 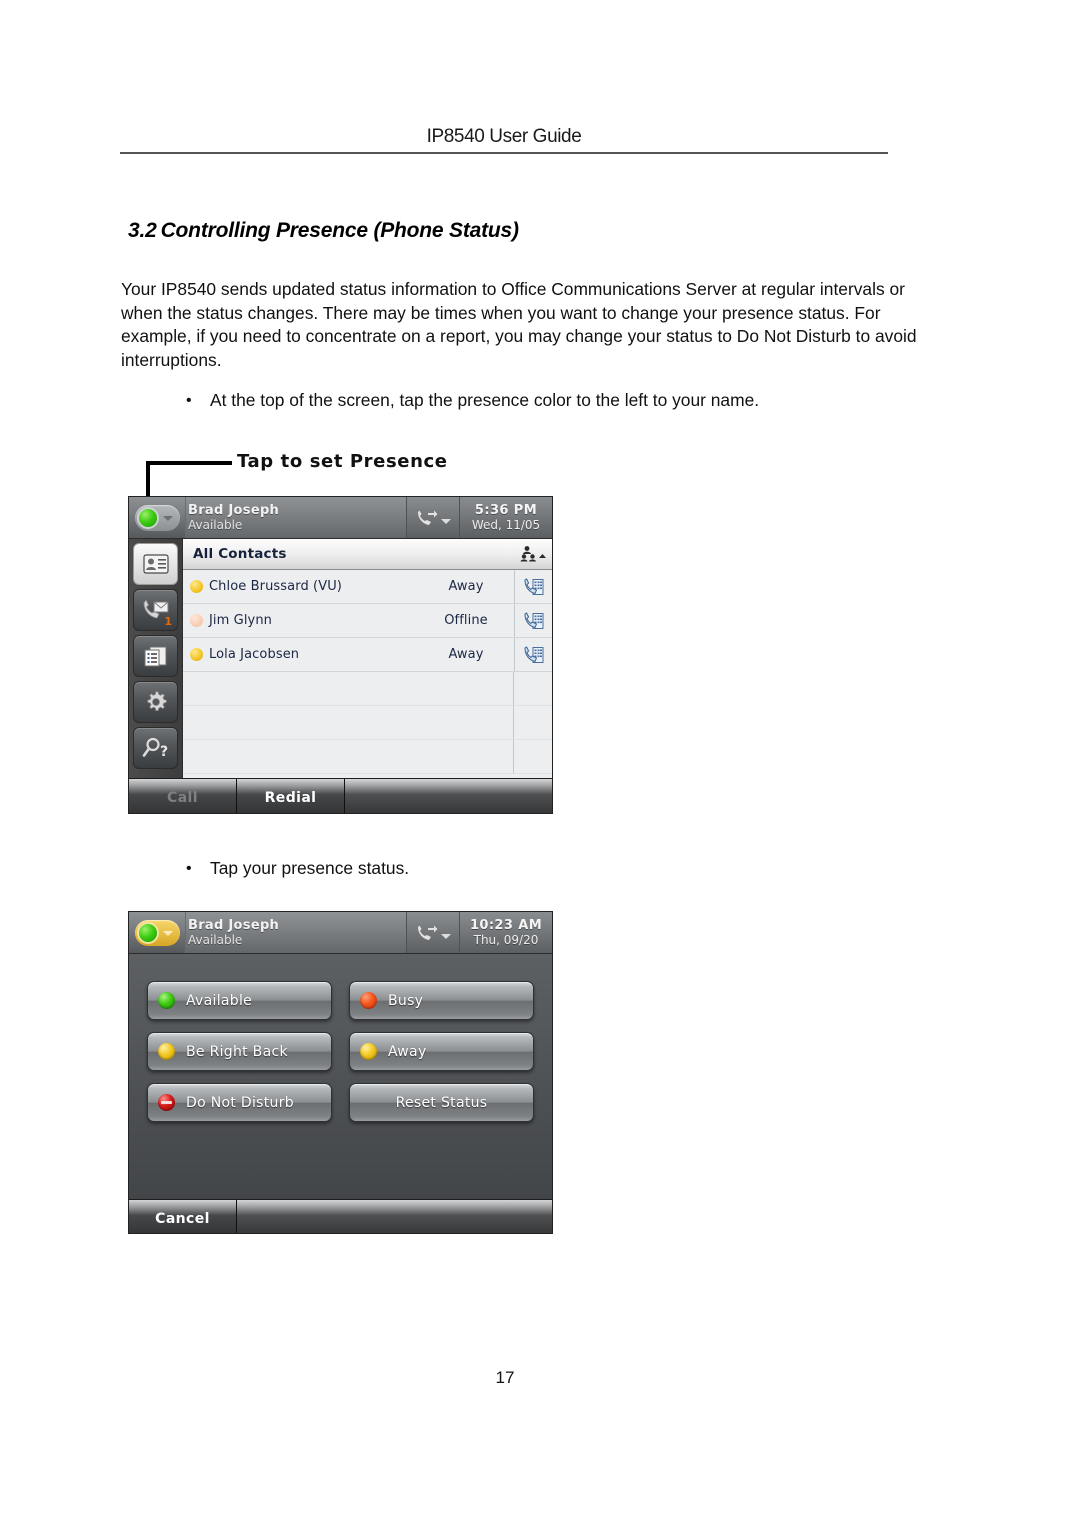 I want to click on softkey-empty-area, so click(x=448, y=796).